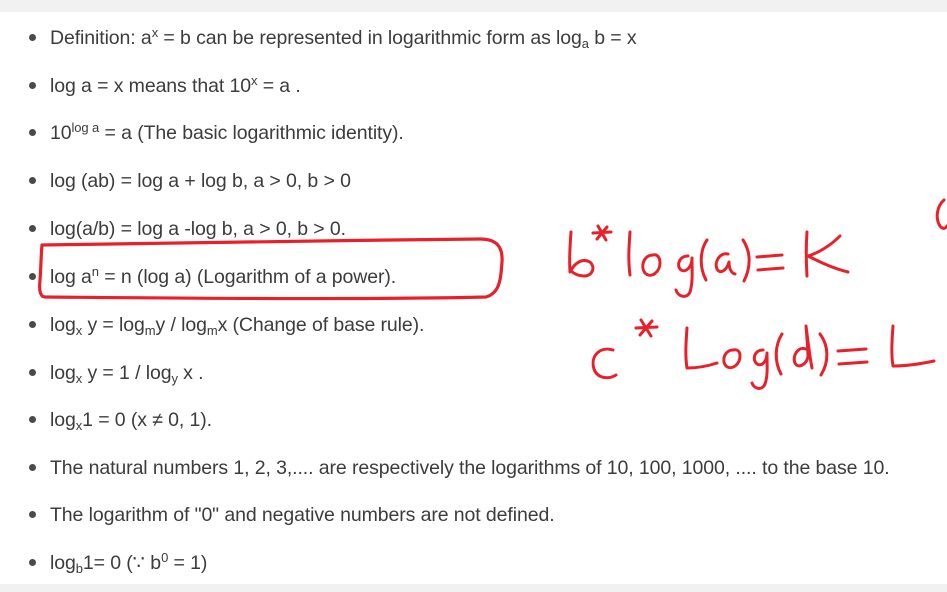 The image size is (947, 592). I want to click on rule-text: log a = x means that 10x = a ., so click(175, 86).